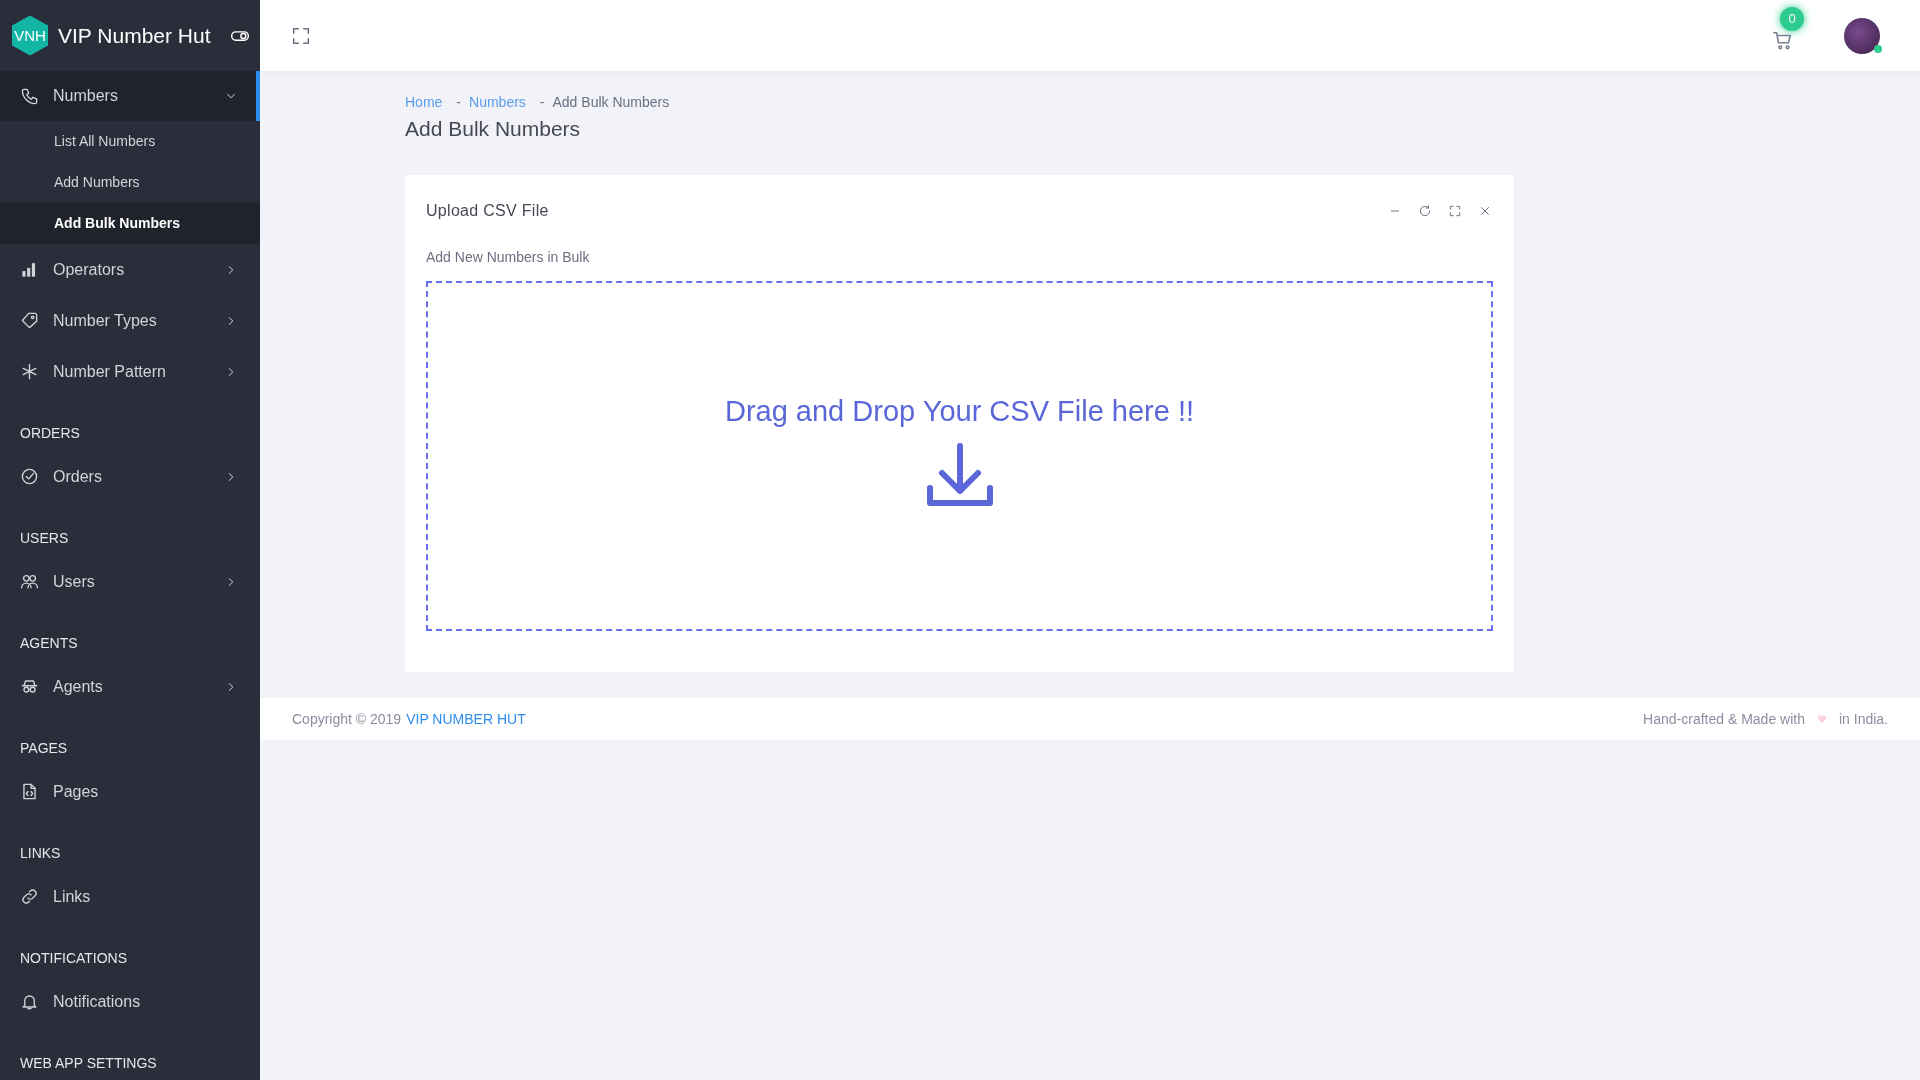 The image size is (1920, 1080). Describe the element at coordinates (130, 476) in the screenshot. I see `sidebar-item: Orders` at that location.